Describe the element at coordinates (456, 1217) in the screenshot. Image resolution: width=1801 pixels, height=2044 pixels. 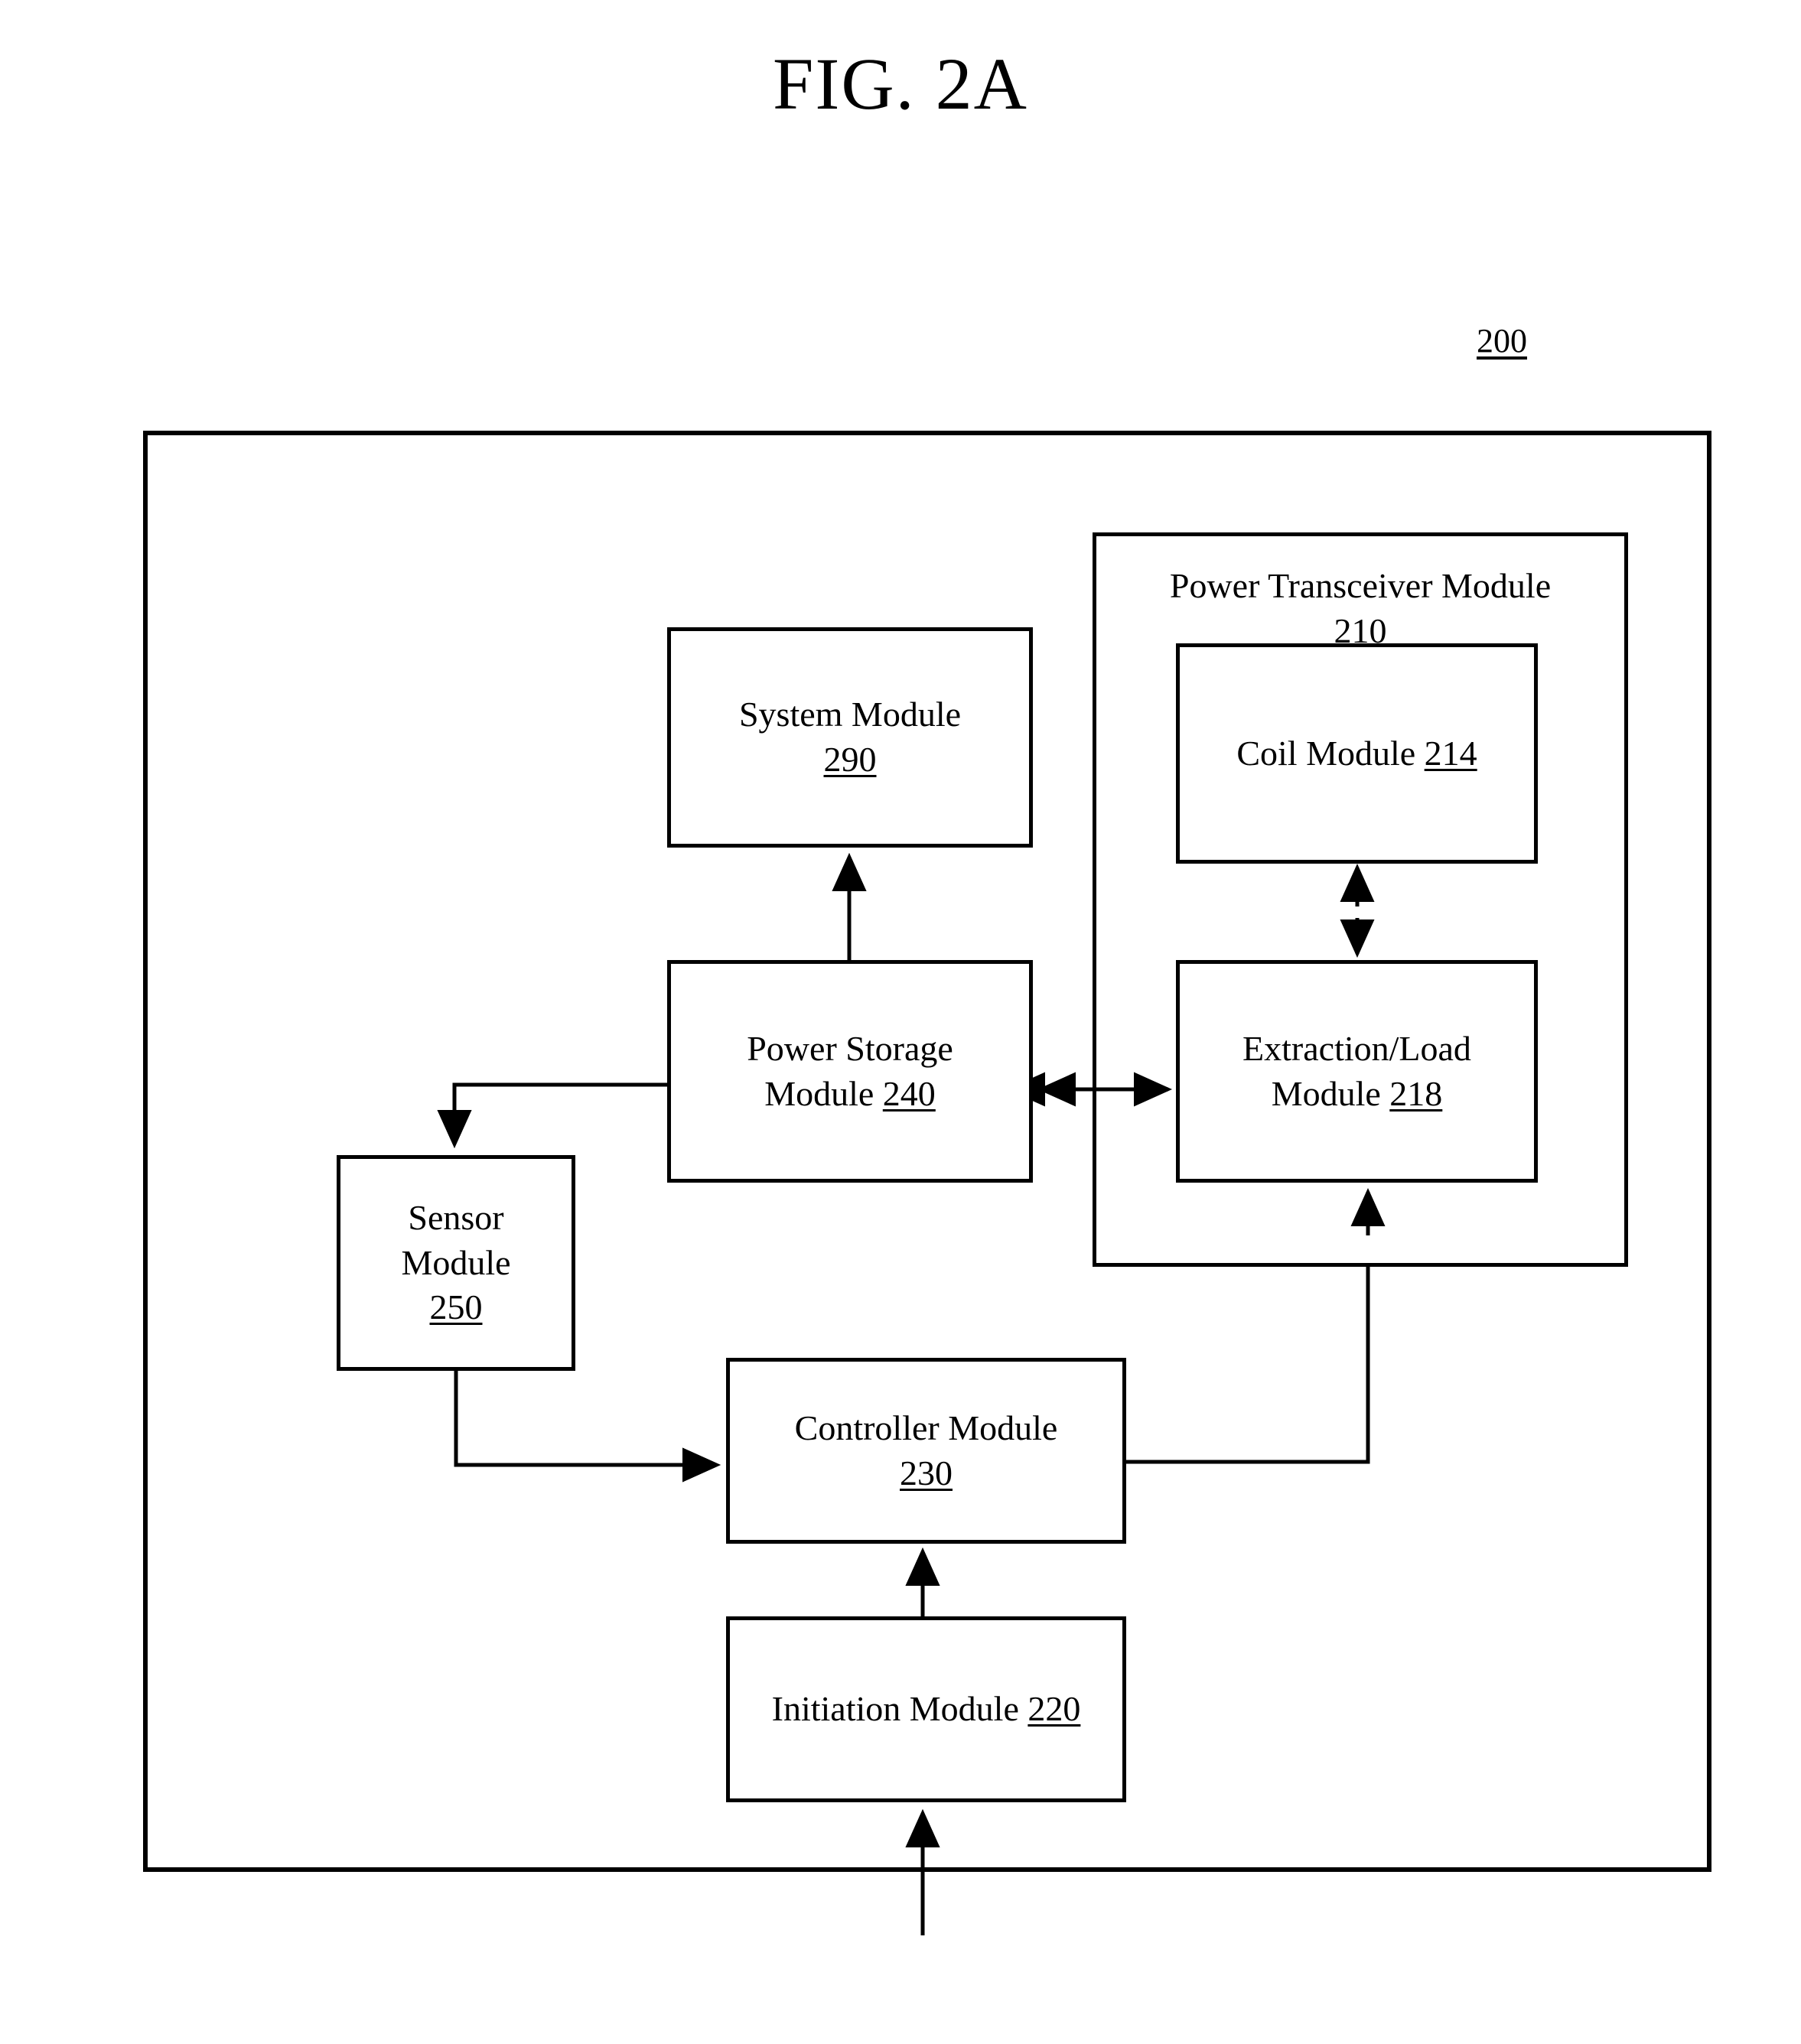
I see `sensor-module-label-line1: Sensor` at that location.